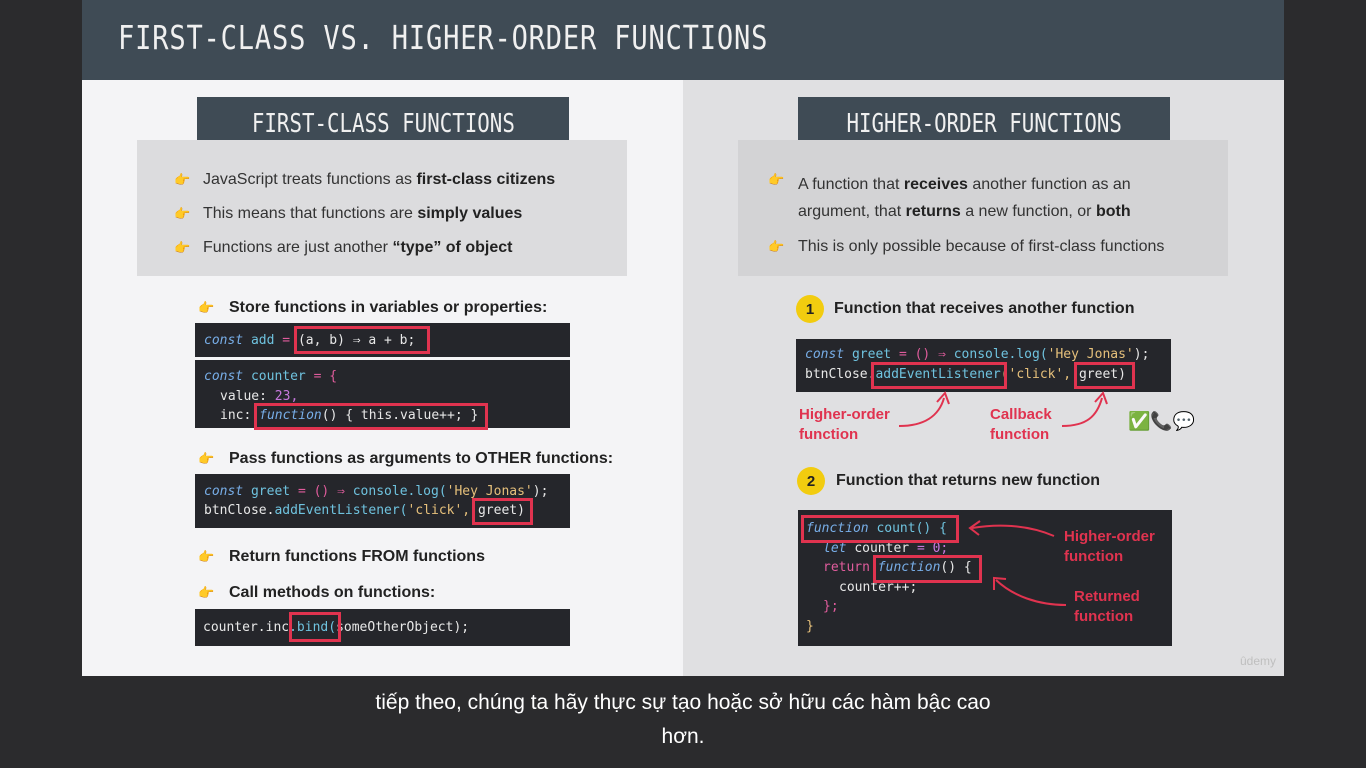 The image size is (1366, 768). What do you see at coordinates (968, 480) in the screenshot?
I see `point-2-text: Function that returns new function` at bounding box center [968, 480].